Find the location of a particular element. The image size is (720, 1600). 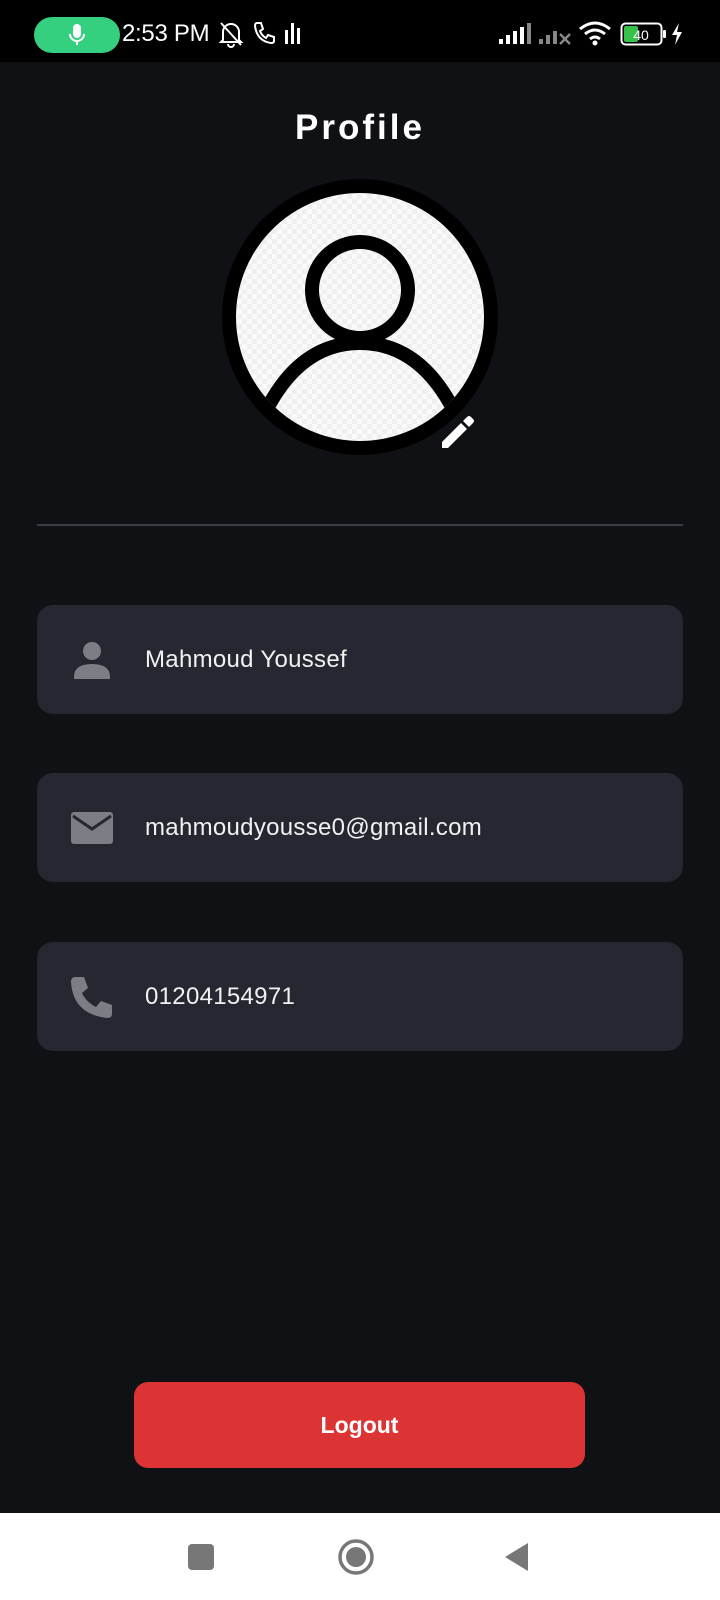

phone-field: 01204154971 is located at coordinates (360, 996).